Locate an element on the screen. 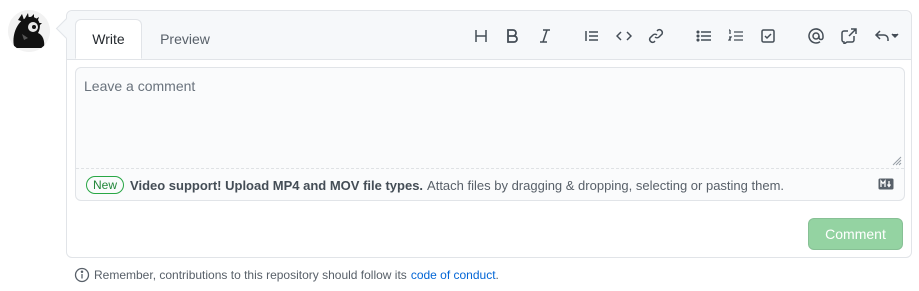 The width and height of the screenshot is (919, 291). info-icon is located at coordinates (82, 275).